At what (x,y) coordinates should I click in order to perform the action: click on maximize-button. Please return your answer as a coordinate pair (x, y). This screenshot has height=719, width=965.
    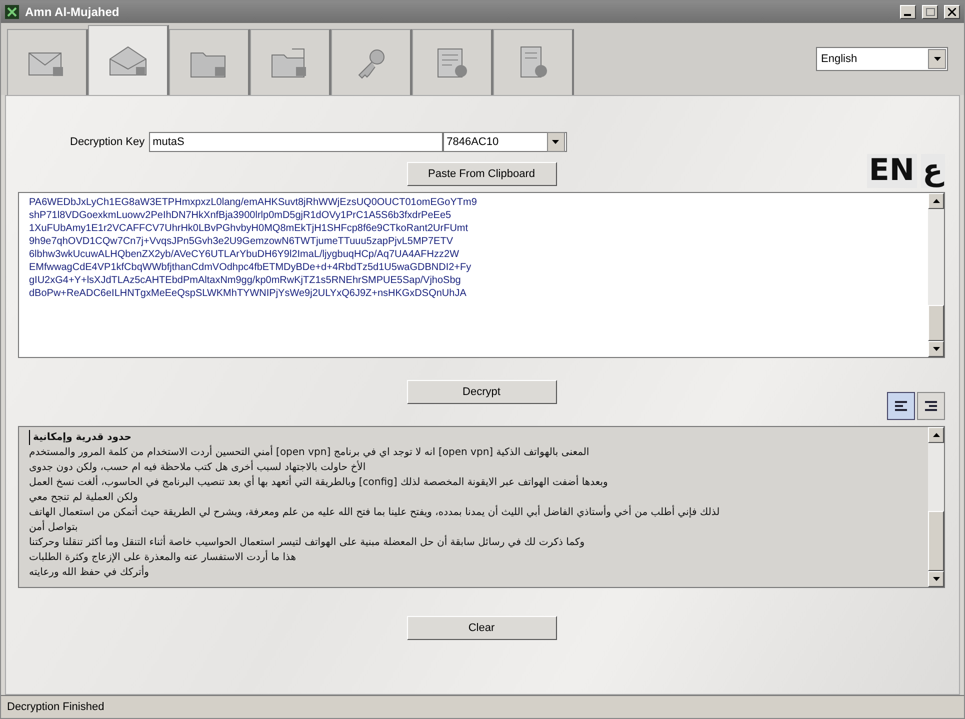
    Looking at the image, I should click on (930, 12).